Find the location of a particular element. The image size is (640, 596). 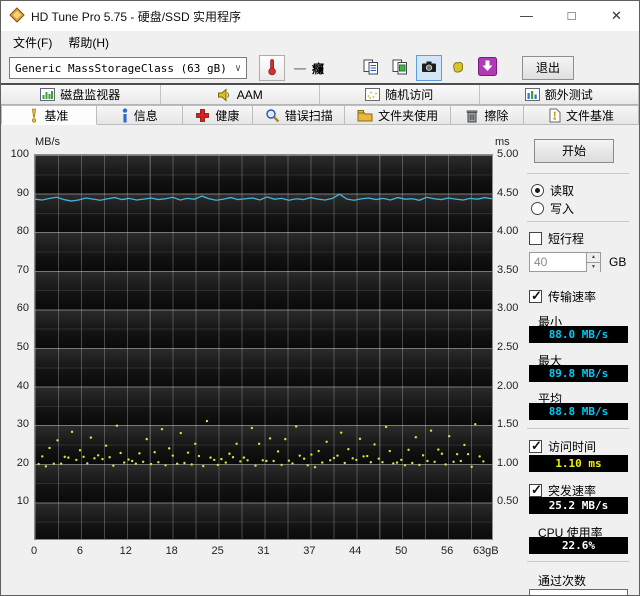

menubar: 文件(F) 帮助(H) is located at coordinates (320, 42).